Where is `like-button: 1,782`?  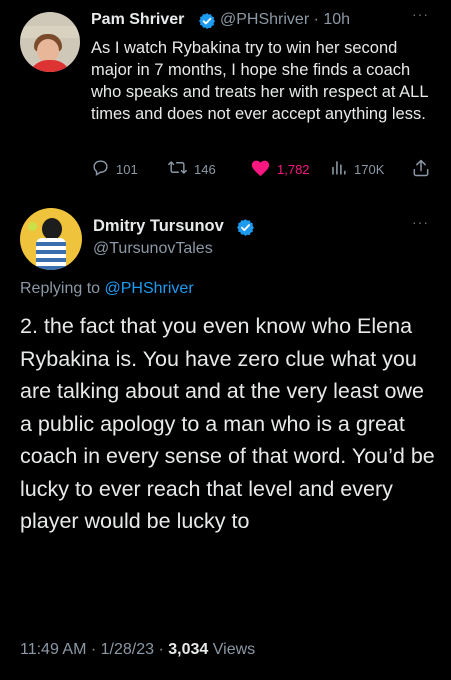 like-button: 1,782 is located at coordinates (280, 169).